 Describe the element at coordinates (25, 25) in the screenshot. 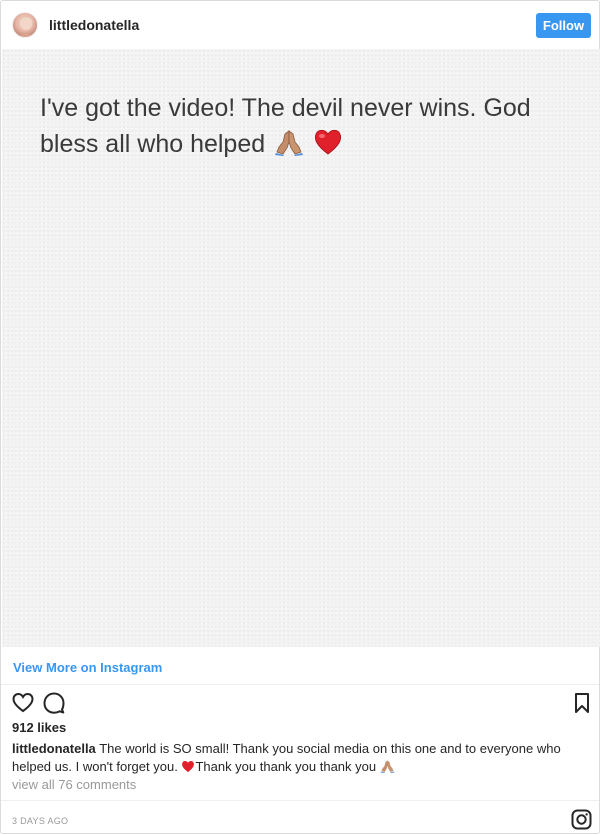

I see `avatar` at that location.